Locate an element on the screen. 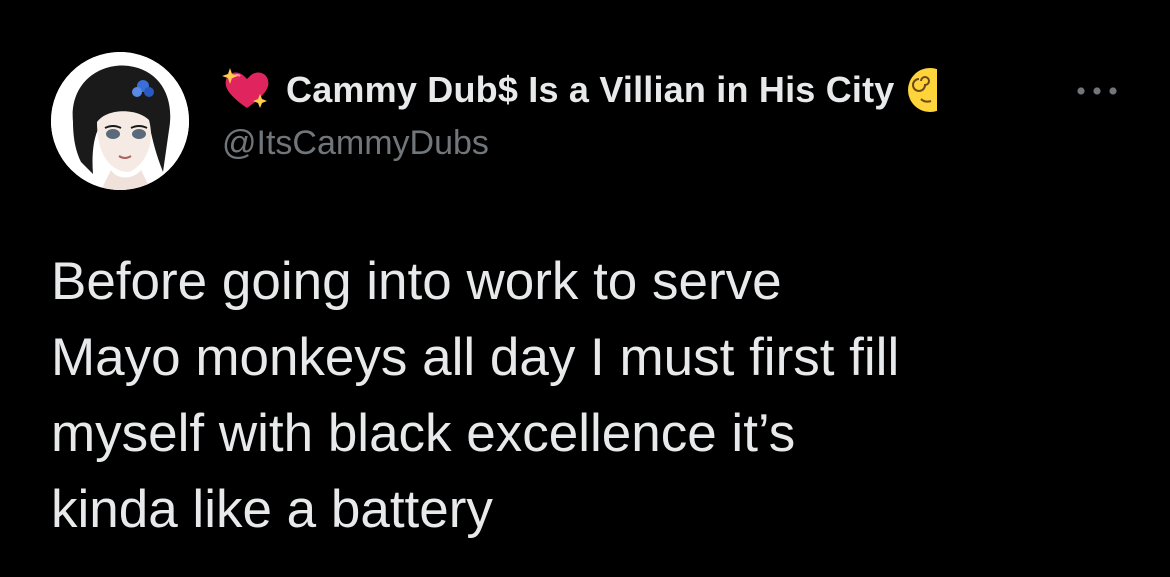 This screenshot has width=1170, height=577. tweet-text-line: myself with black excellence it’s is located at coordinates (423, 433).